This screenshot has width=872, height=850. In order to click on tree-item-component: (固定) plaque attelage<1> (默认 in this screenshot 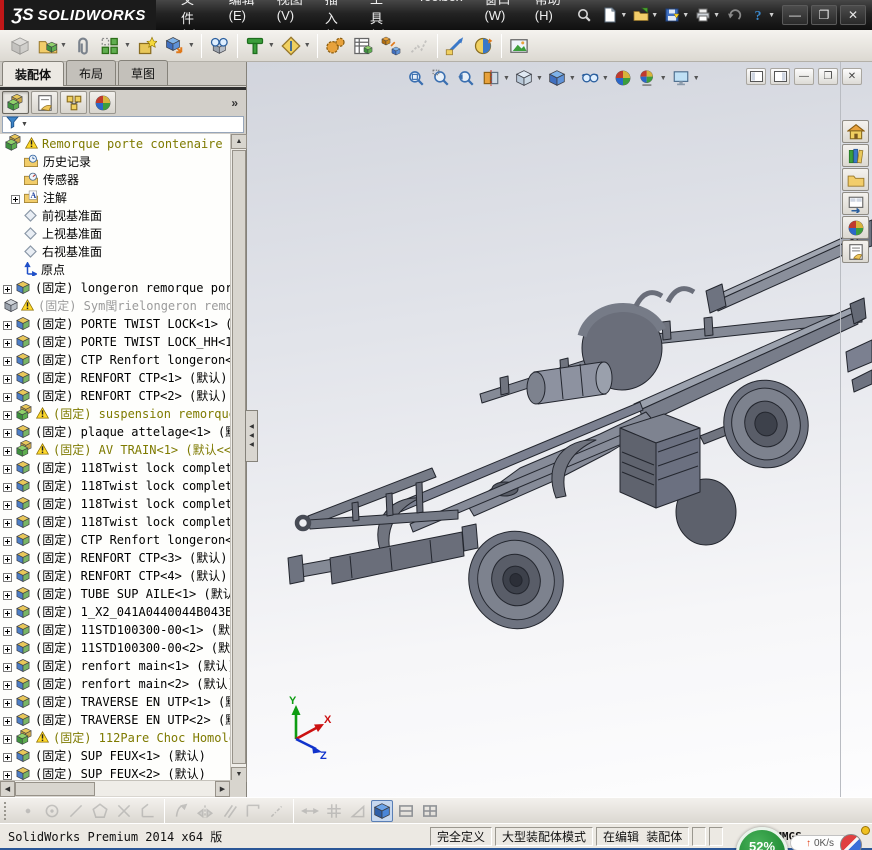, I will do `click(115, 431)`.